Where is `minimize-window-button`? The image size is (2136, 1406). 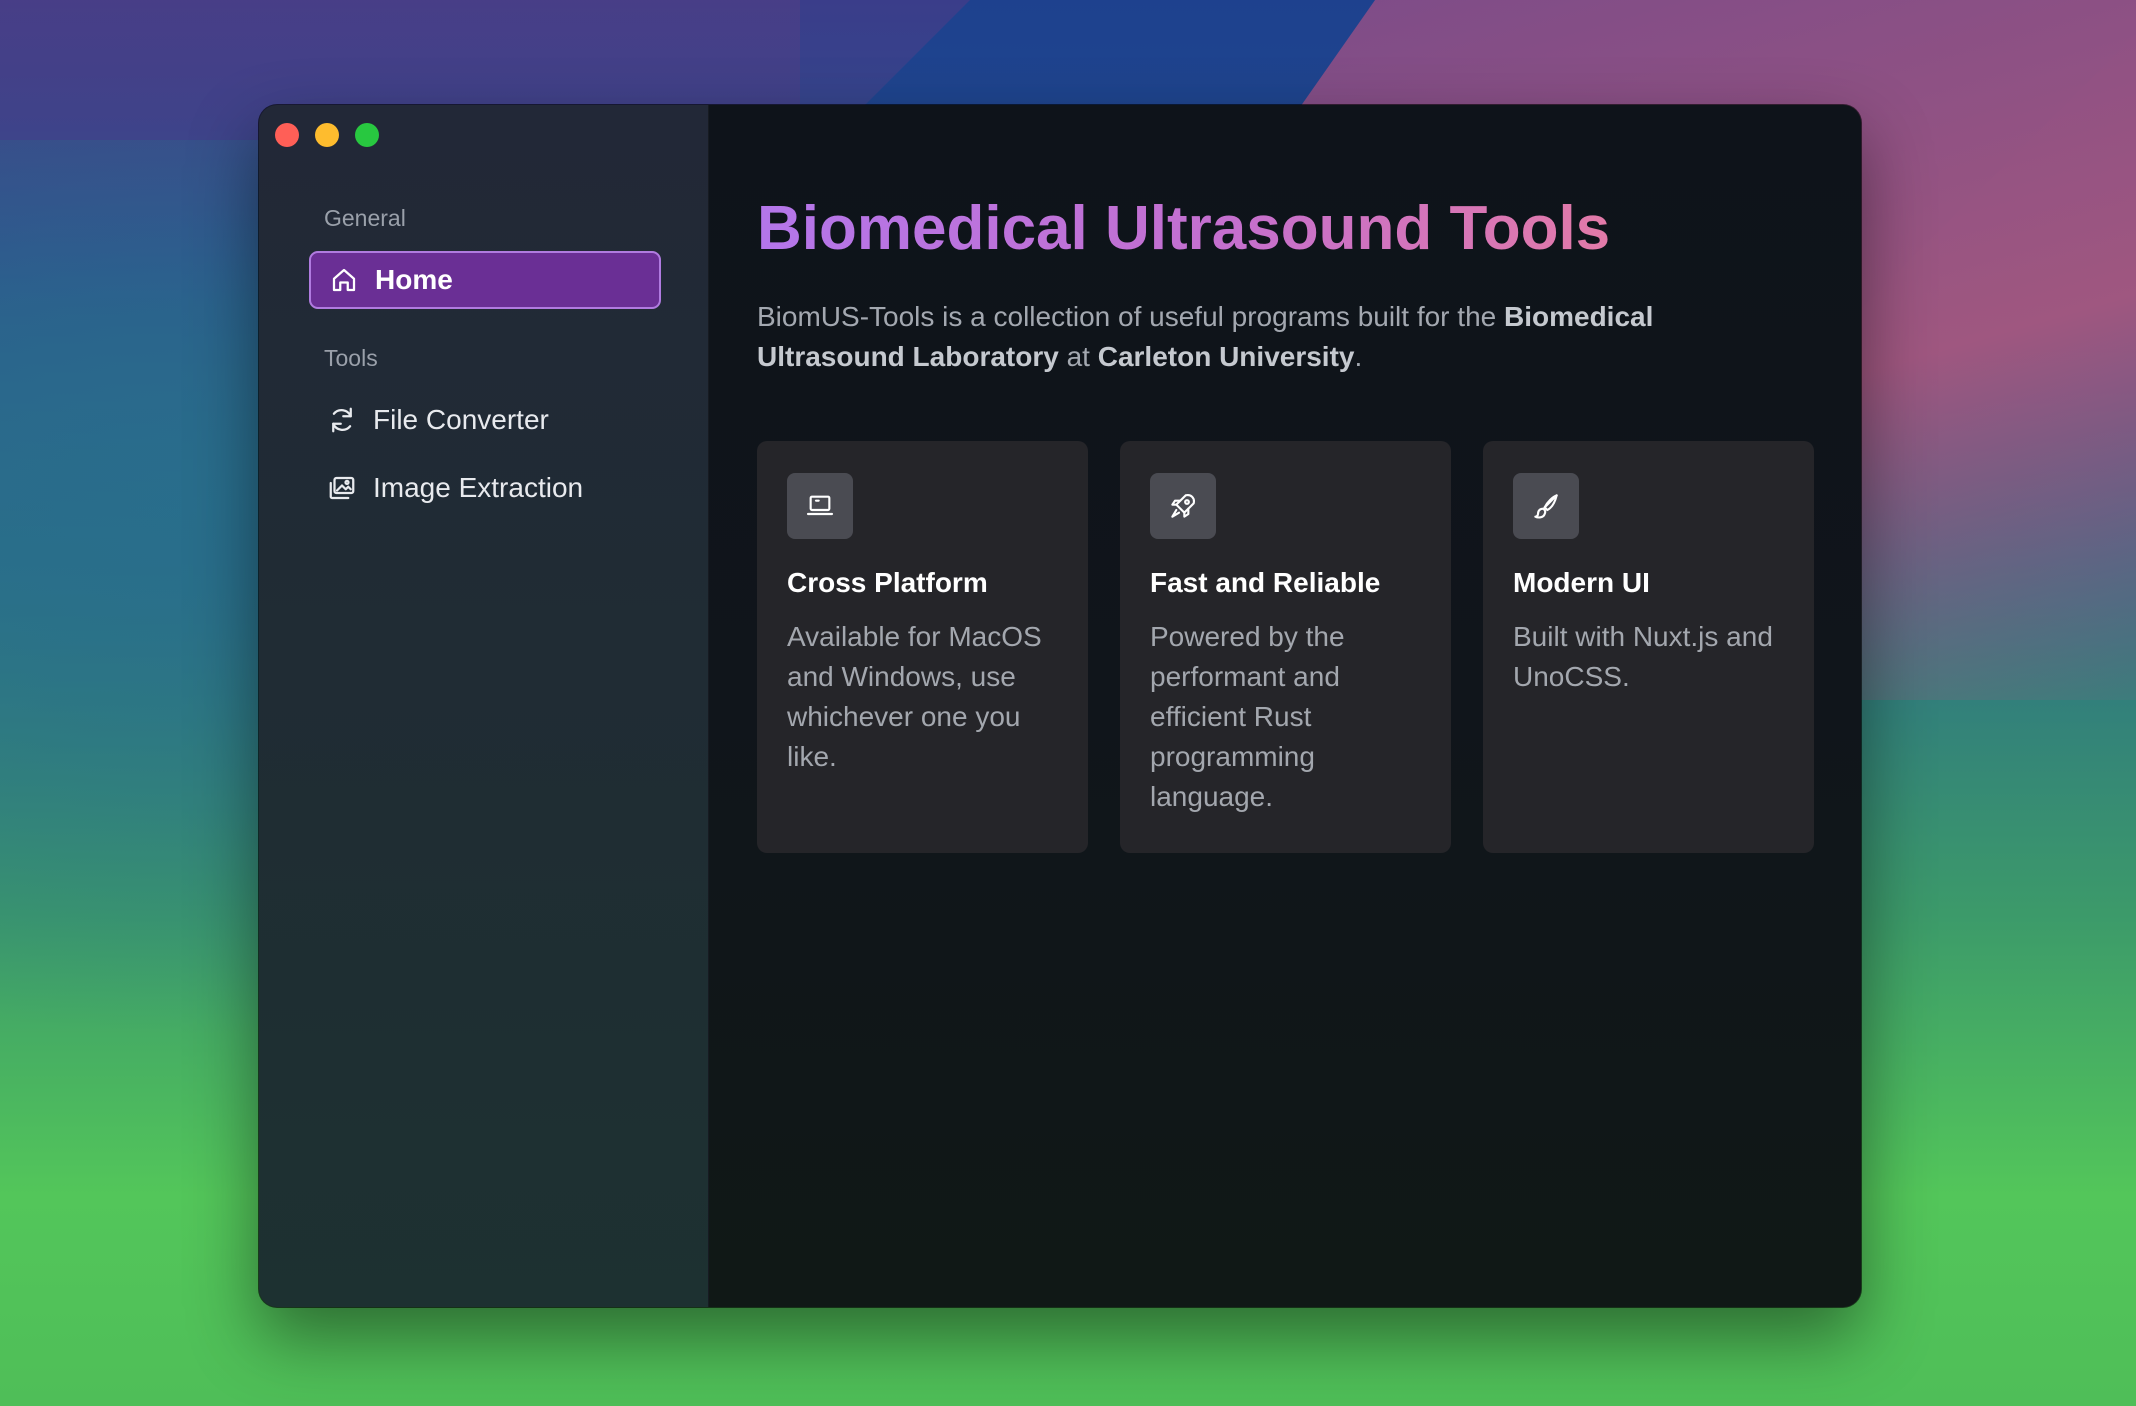 minimize-window-button is located at coordinates (327, 135).